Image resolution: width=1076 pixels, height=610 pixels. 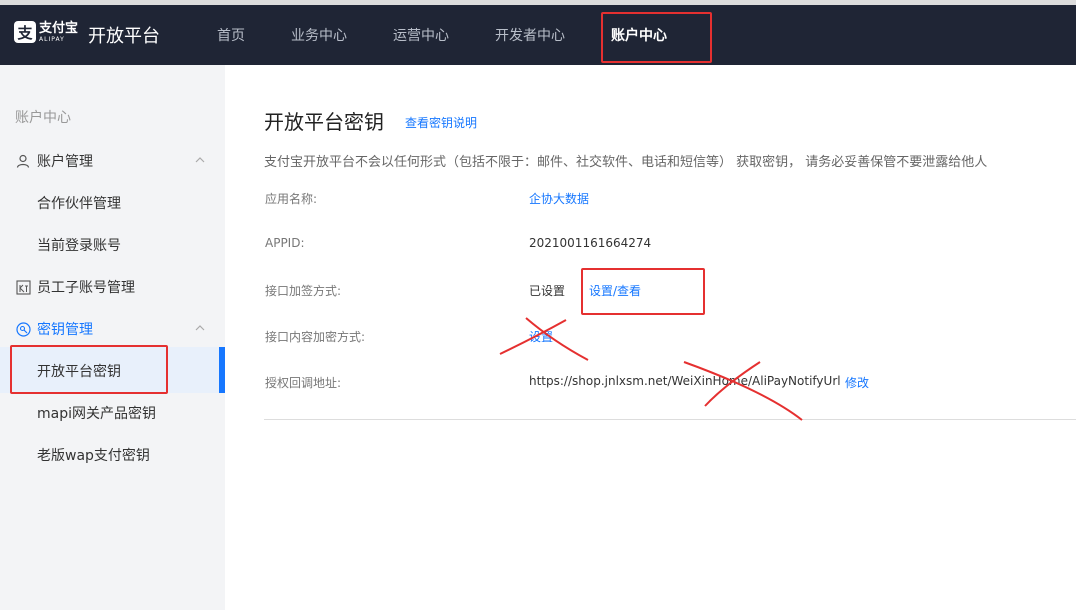 What do you see at coordinates (590, 243) in the screenshot?
I see `appid-value: 2021001161664274` at bounding box center [590, 243].